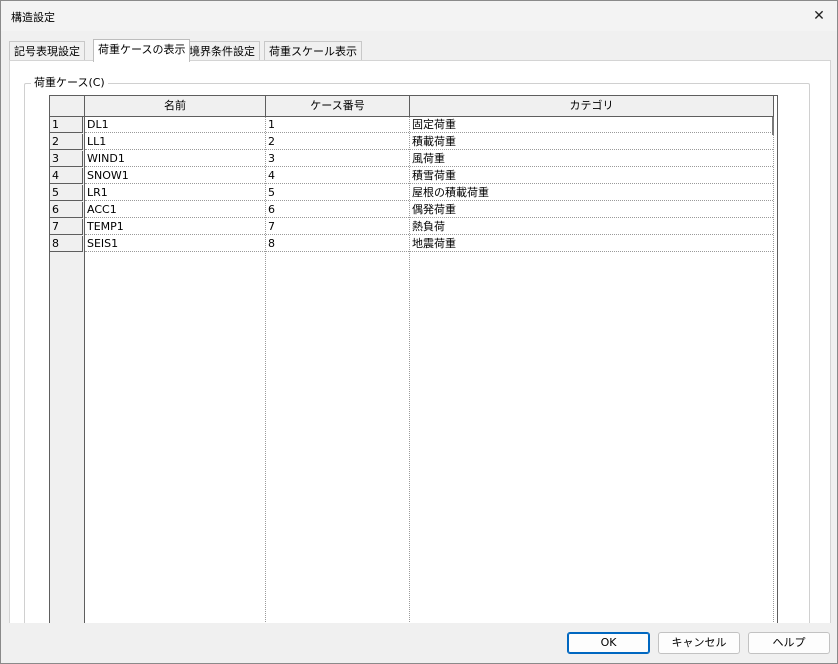 The width and height of the screenshot is (838, 664). I want to click on table-row: 7 TEMP1 7 熱負荷, so click(412, 227).